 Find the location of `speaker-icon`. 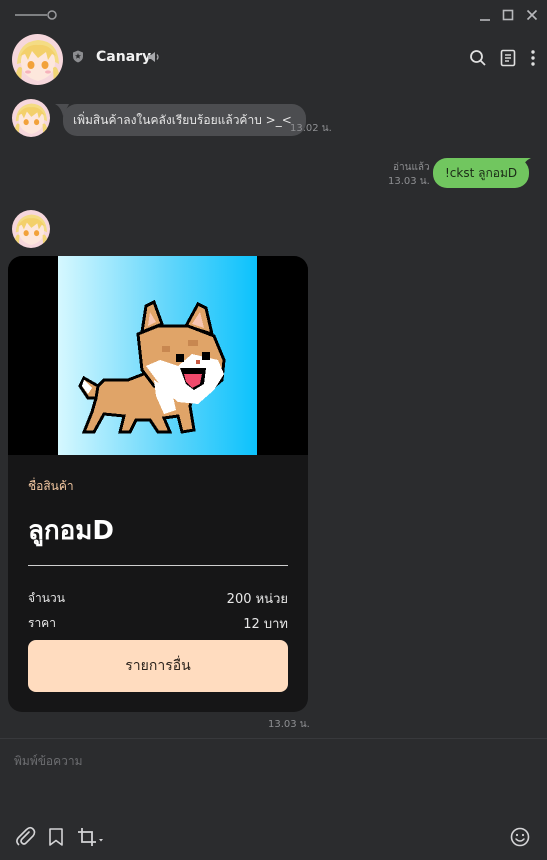

speaker-icon is located at coordinates (154, 57).